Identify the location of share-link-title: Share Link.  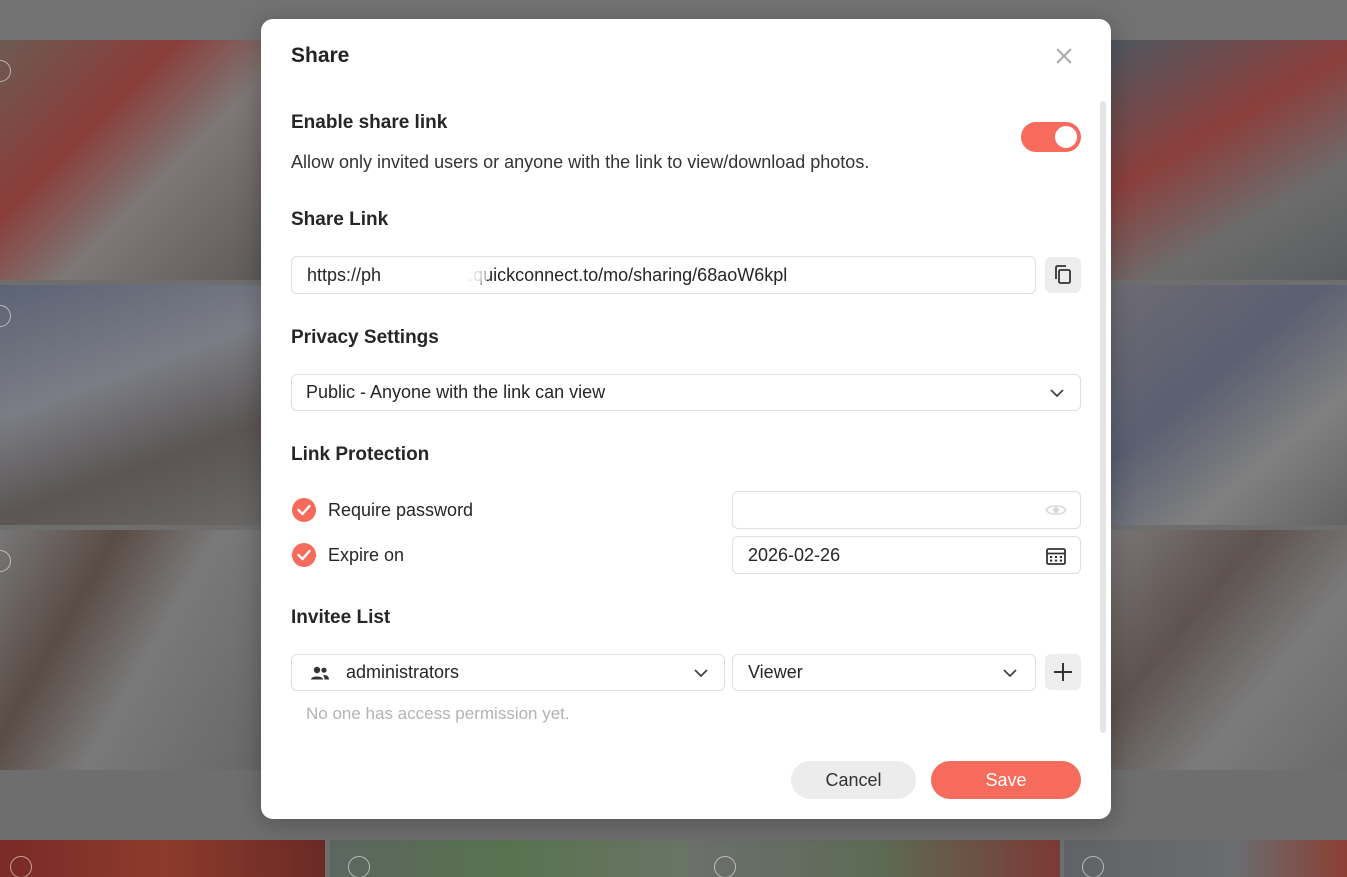
(340, 219).